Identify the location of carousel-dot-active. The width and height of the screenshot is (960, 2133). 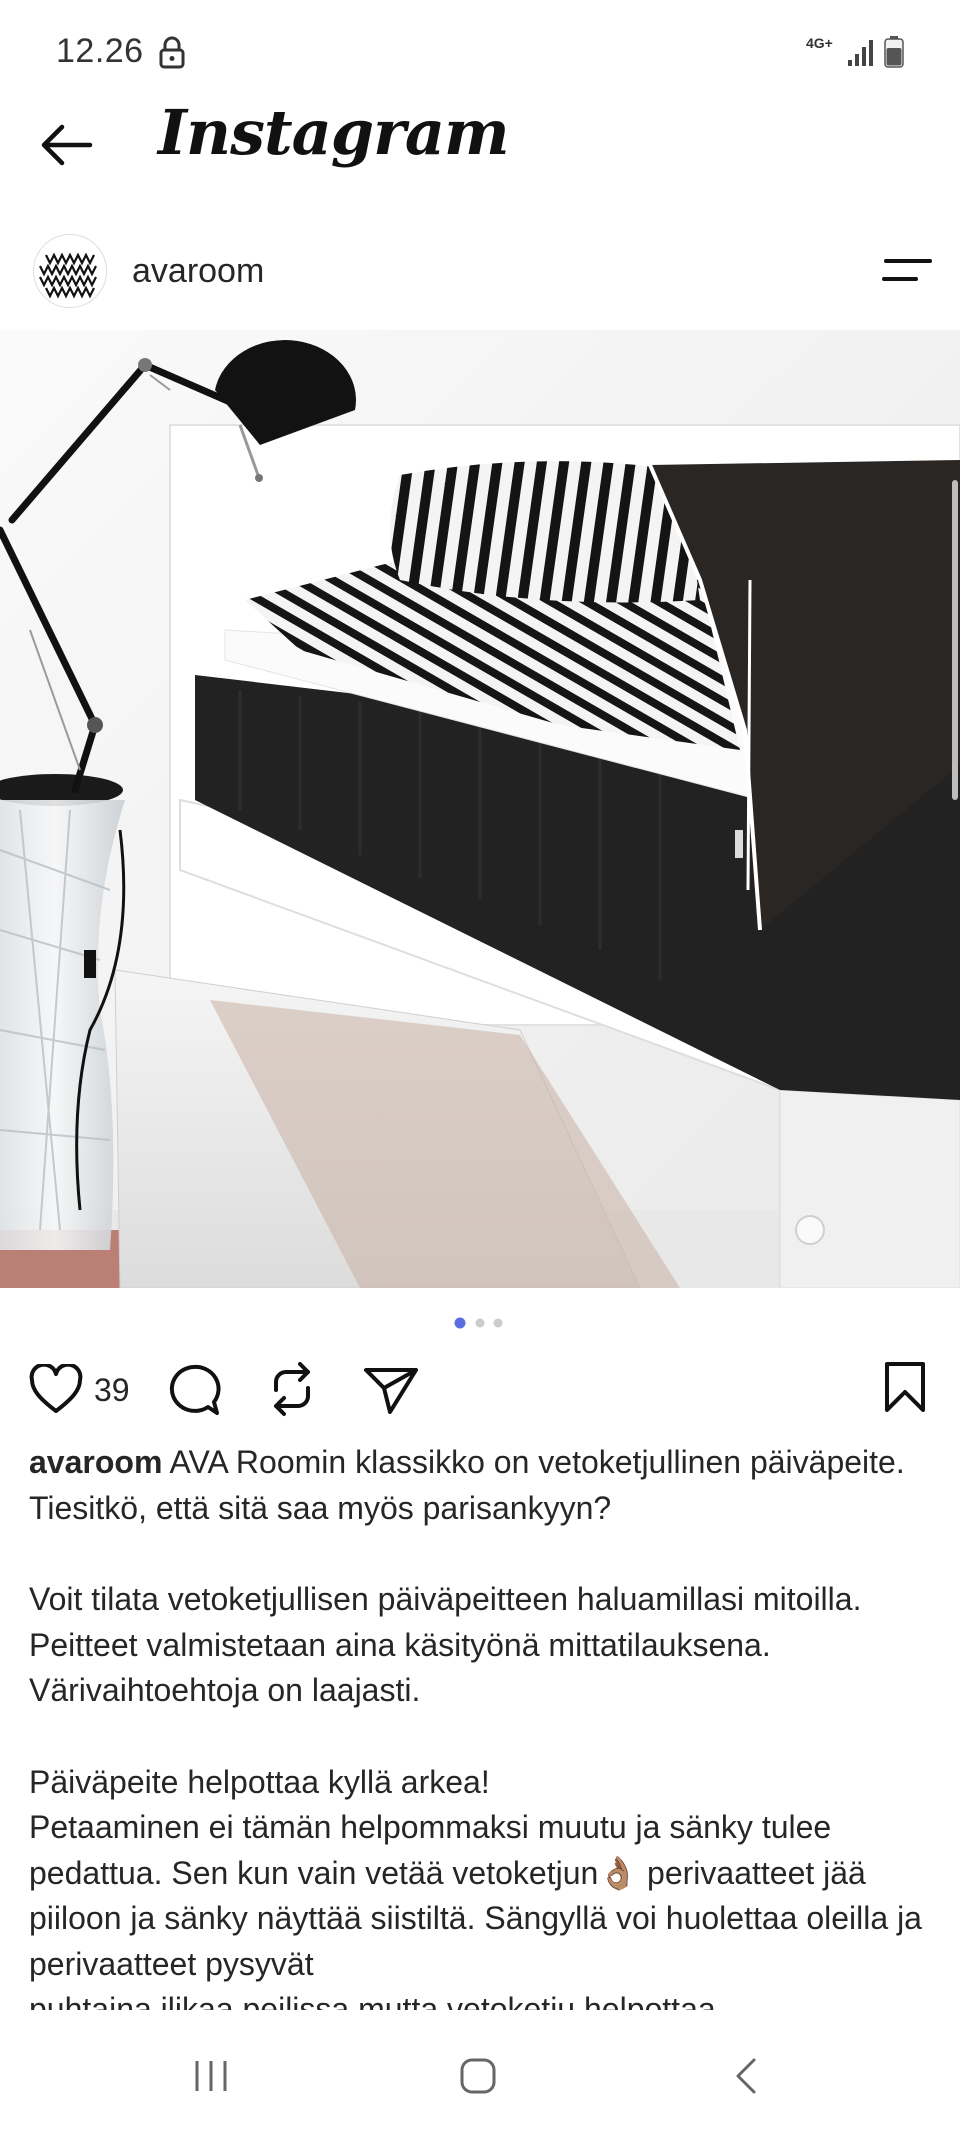
(460, 1323).